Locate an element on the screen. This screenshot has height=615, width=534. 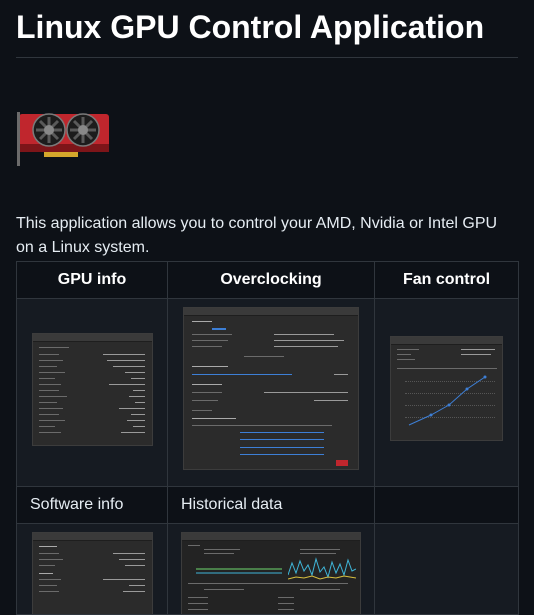
fan-control-screenshot is located at coordinates (446, 388).